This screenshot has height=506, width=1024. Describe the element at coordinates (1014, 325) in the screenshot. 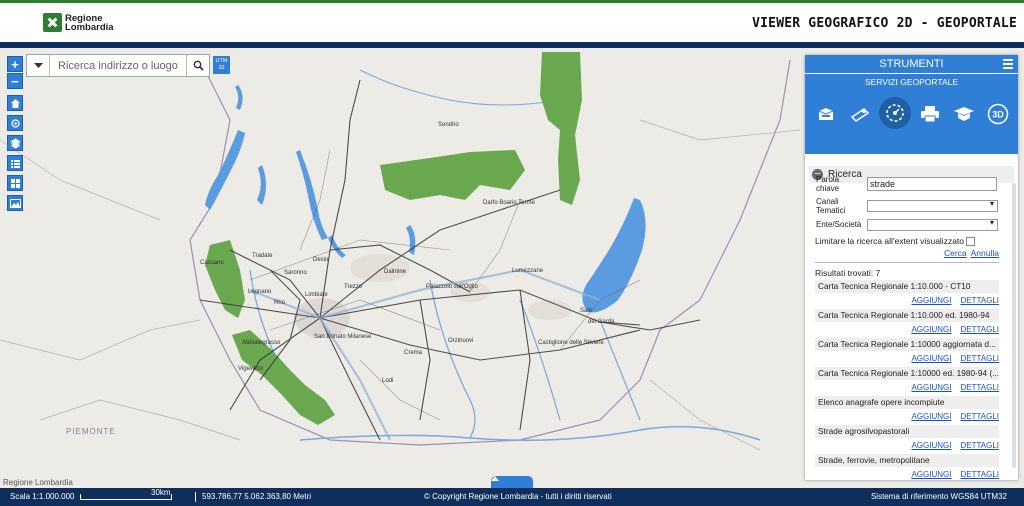

I see `panel-scrollbar` at that location.